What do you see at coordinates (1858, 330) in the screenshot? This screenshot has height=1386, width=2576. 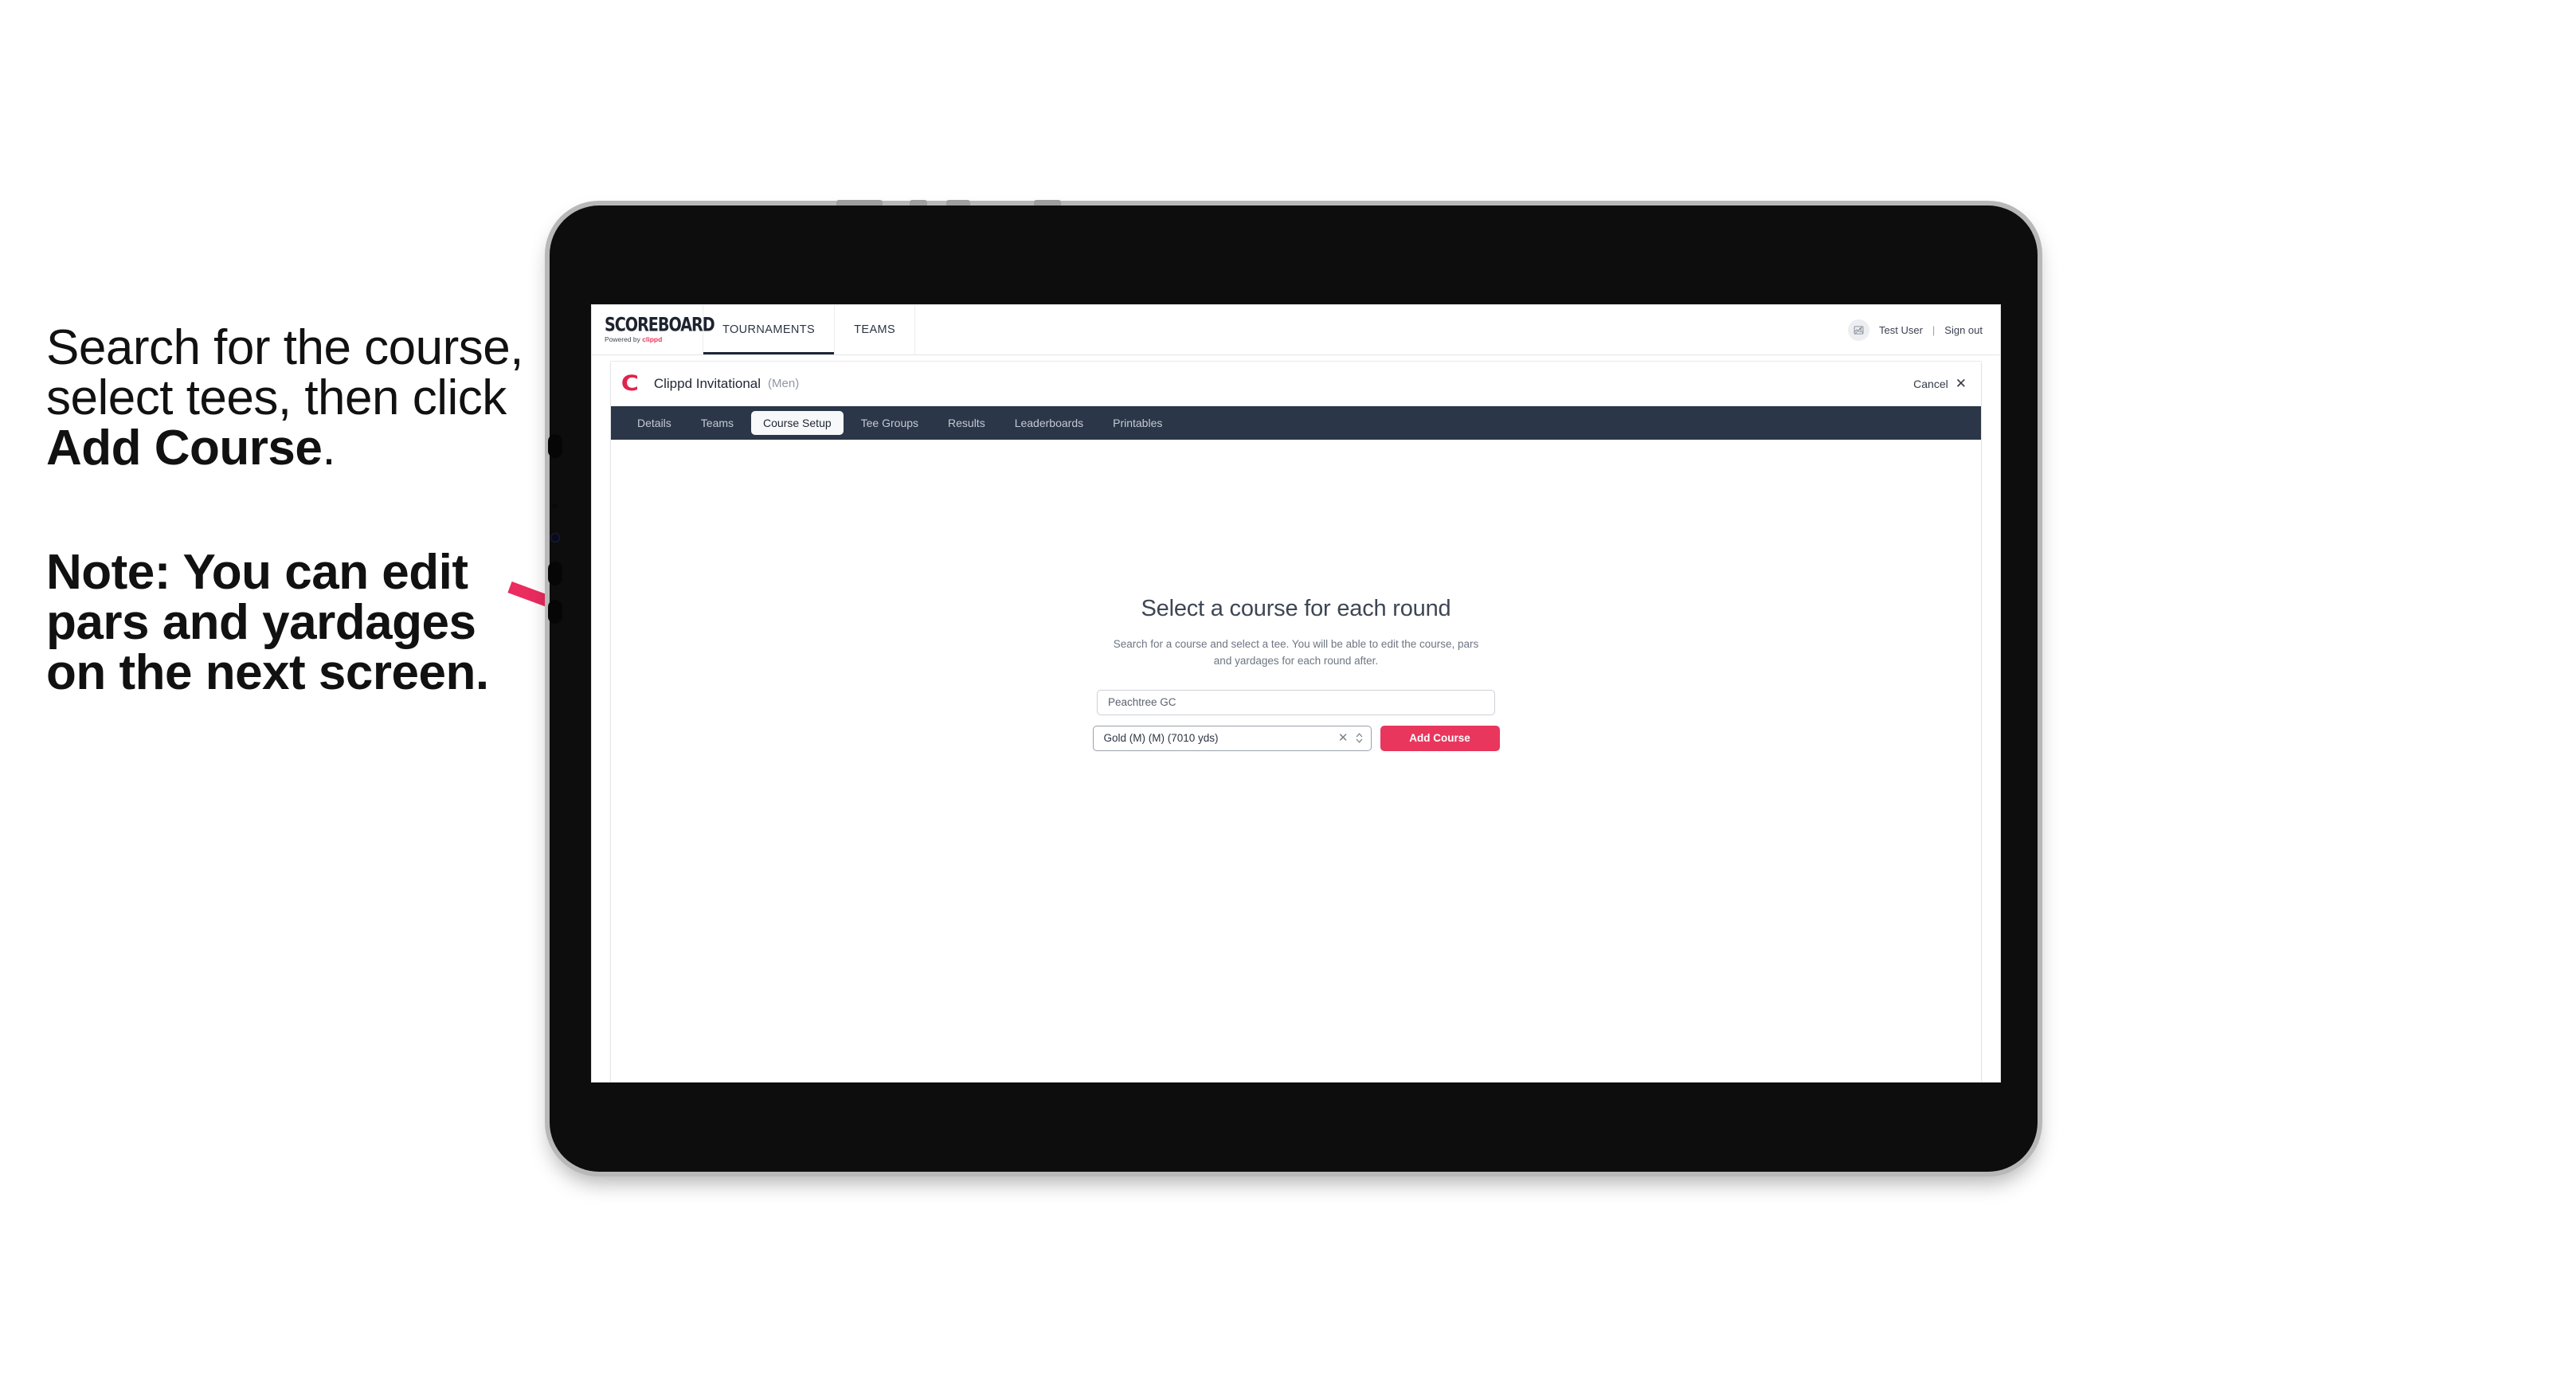 I see `broken-image-icon` at bounding box center [1858, 330].